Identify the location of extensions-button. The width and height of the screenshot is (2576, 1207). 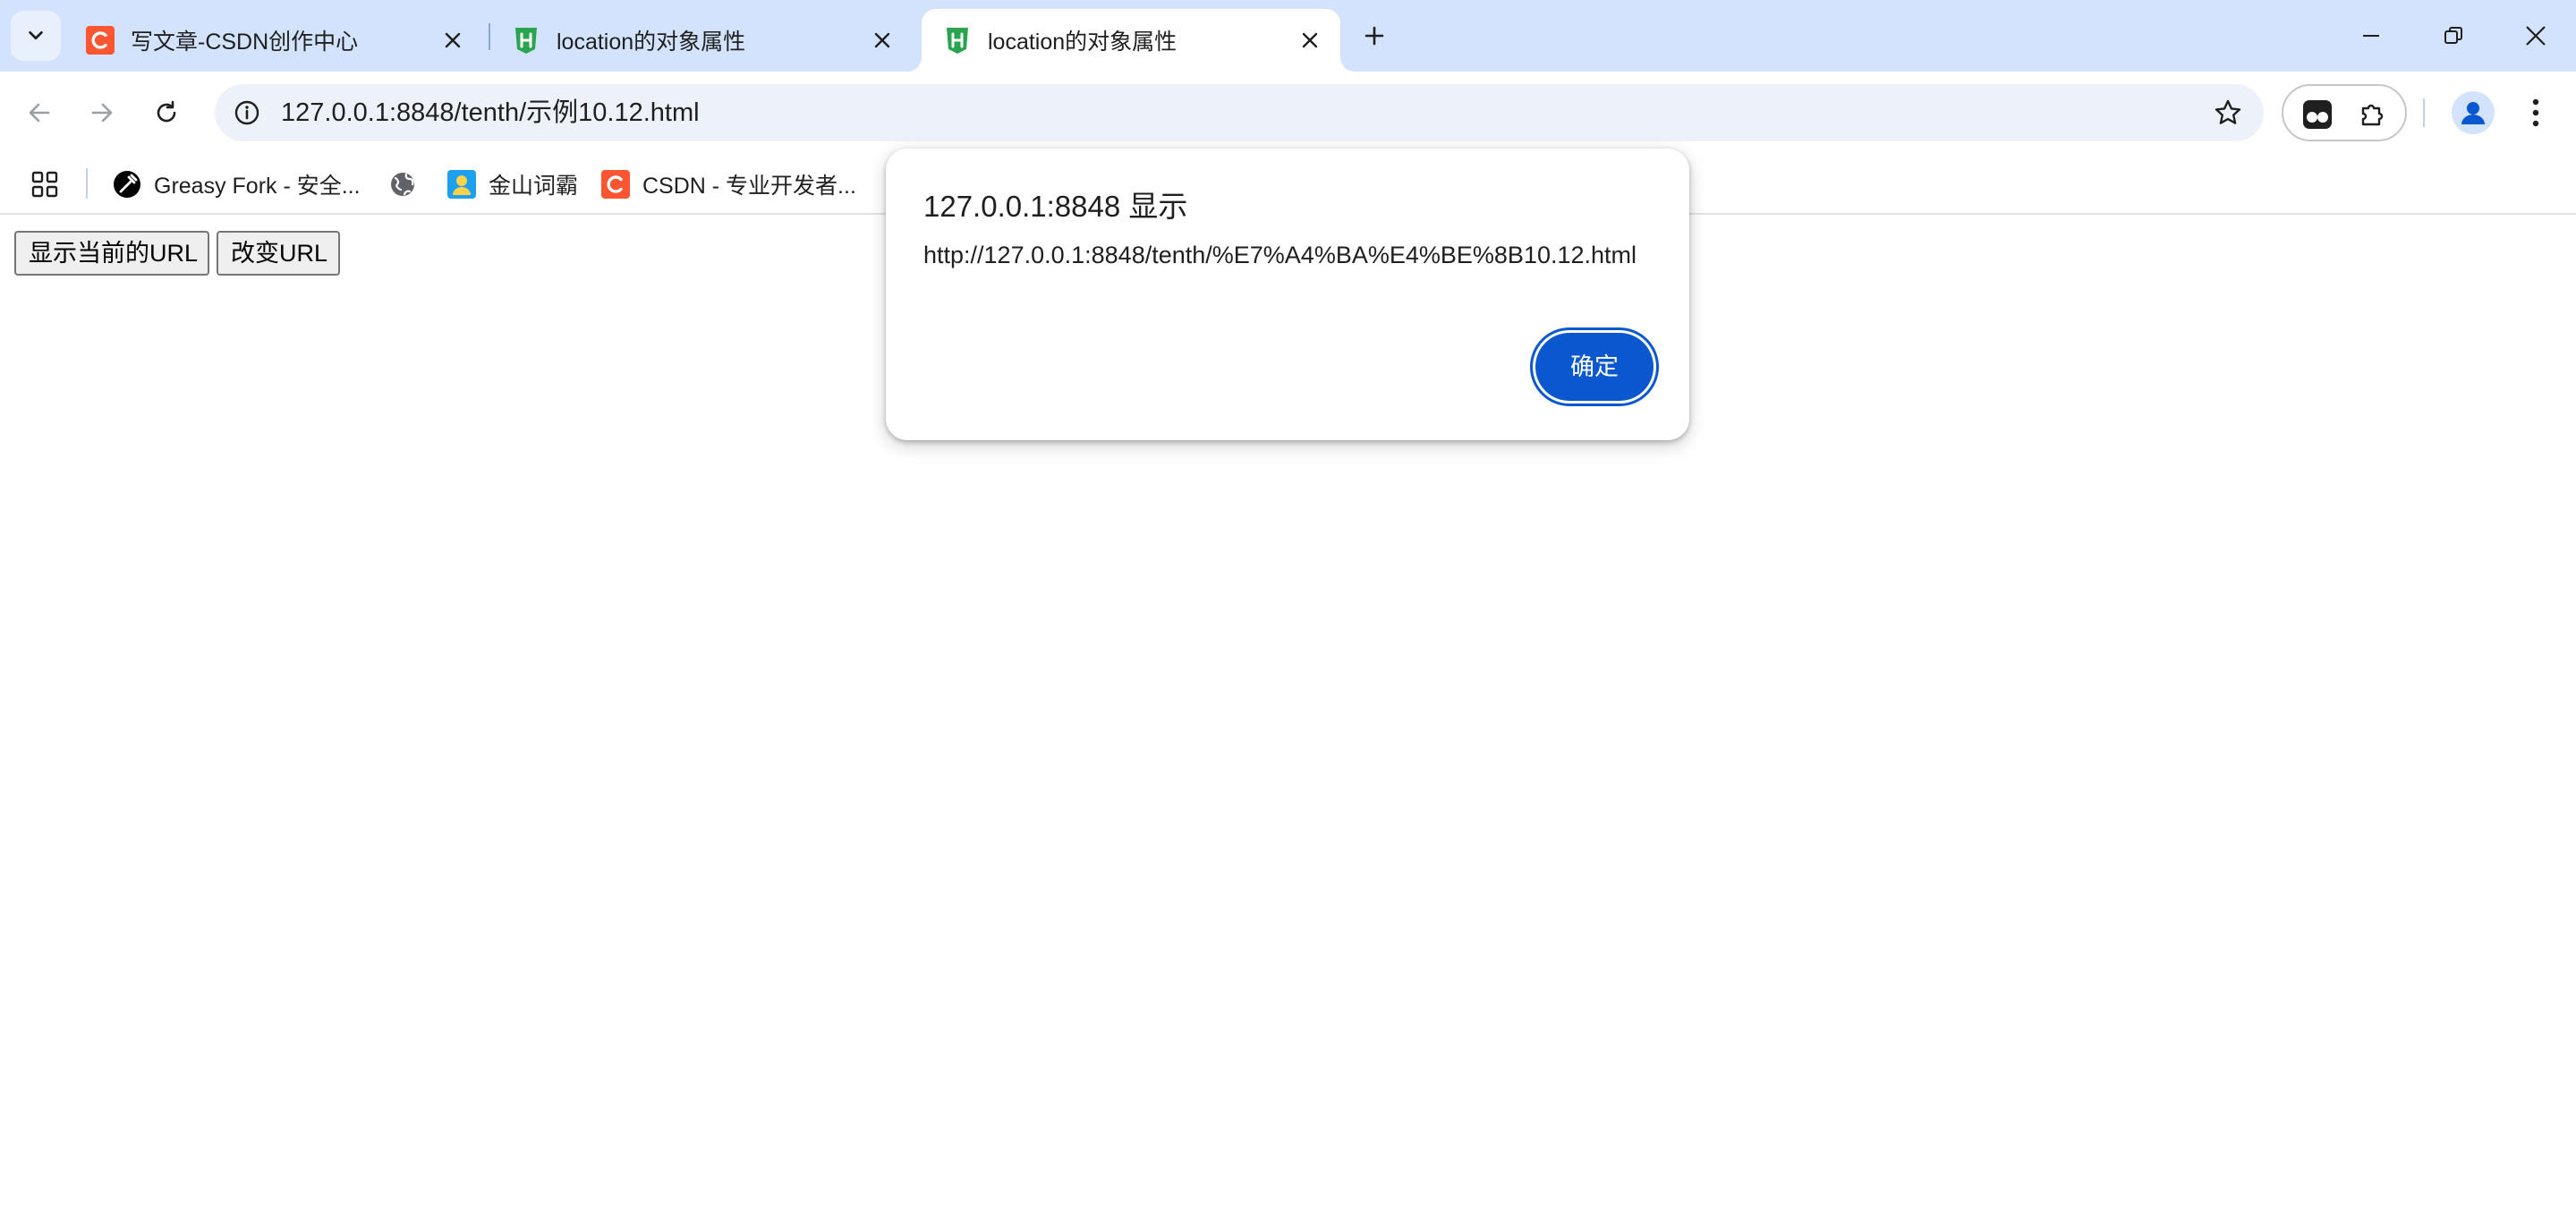
(2373, 114).